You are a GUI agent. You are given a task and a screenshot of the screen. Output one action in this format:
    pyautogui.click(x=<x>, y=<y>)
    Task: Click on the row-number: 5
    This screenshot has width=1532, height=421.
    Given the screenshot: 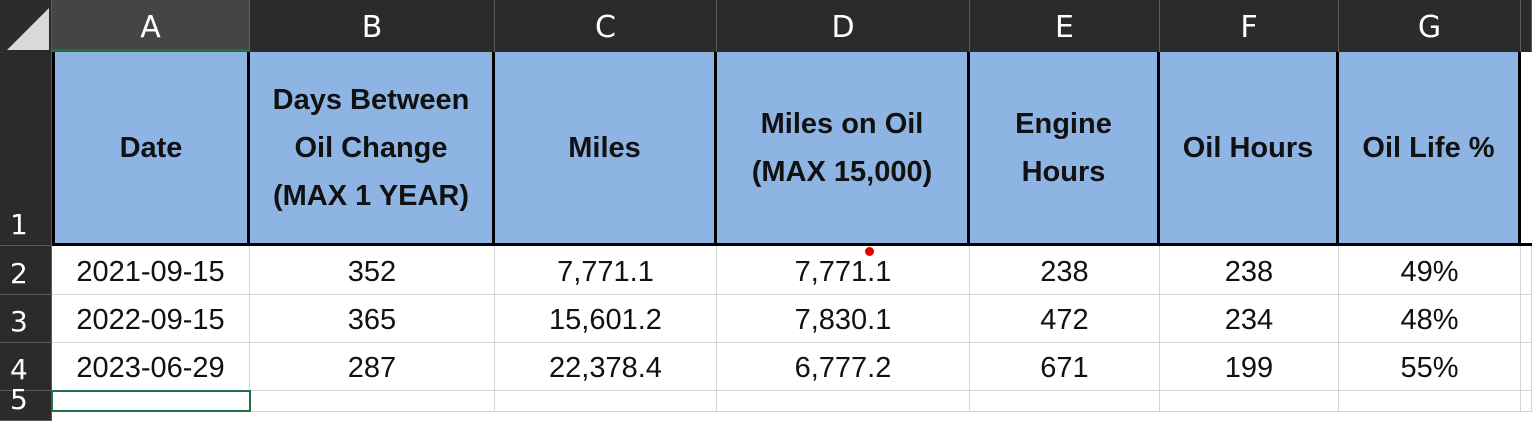 What is the action you would take?
    pyautogui.click(x=19, y=399)
    